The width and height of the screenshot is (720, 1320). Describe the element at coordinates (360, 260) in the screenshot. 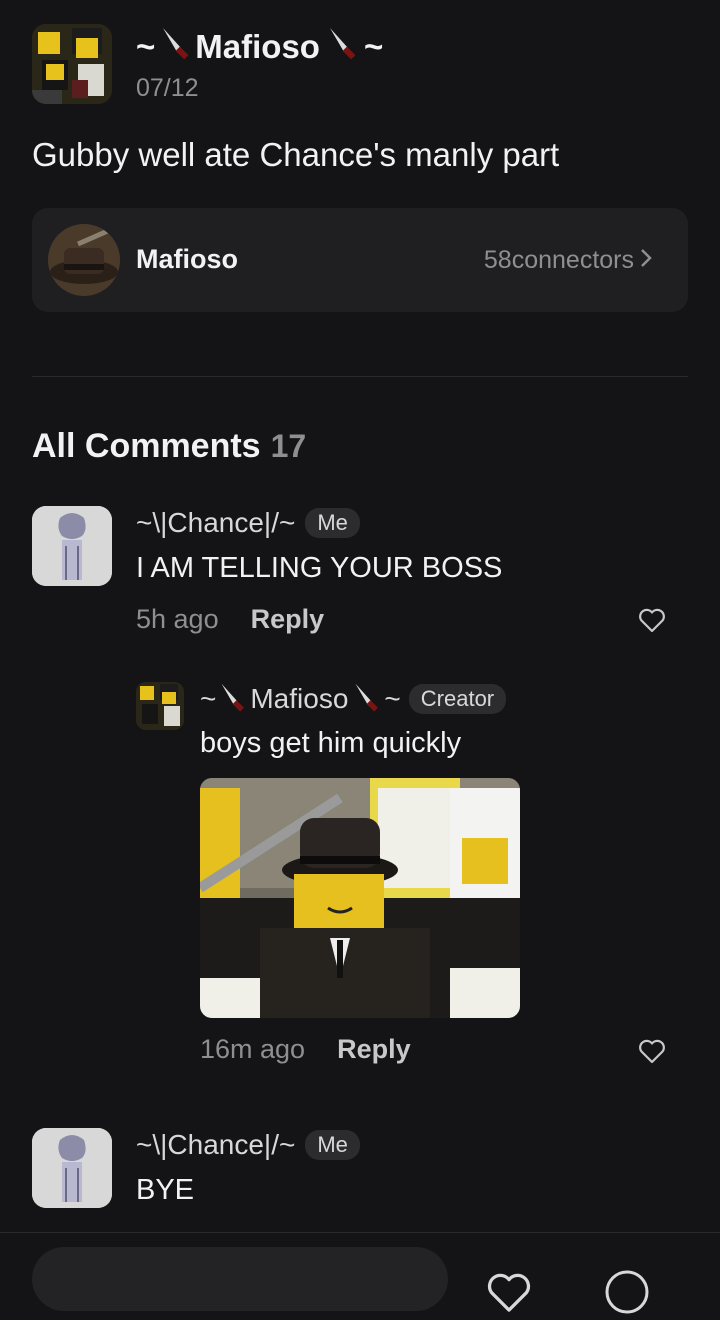

I see `community-card: Mafioso 58connectors` at that location.